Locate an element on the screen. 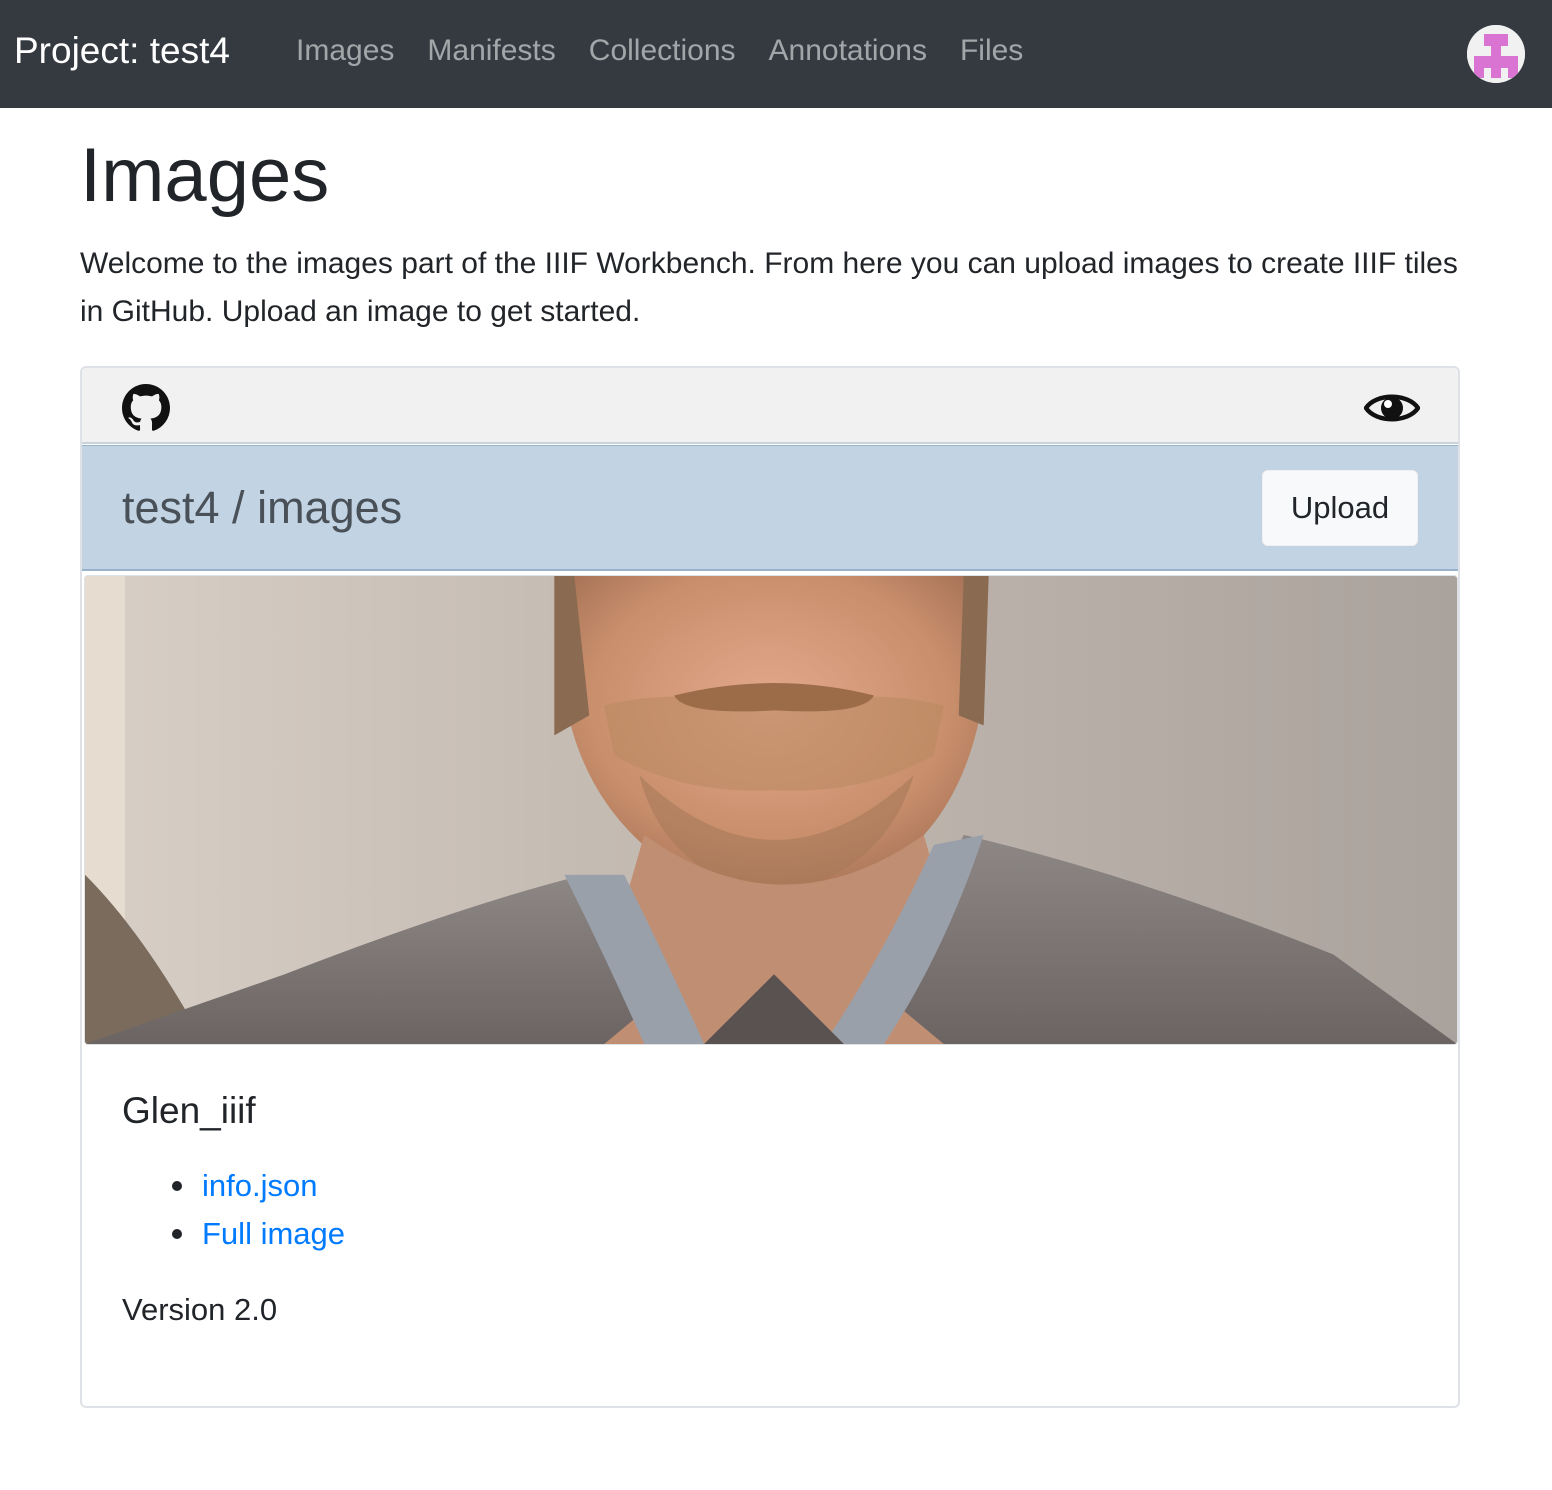 The image size is (1552, 1490). info-json-link: info.json is located at coordinates (259, 1185).